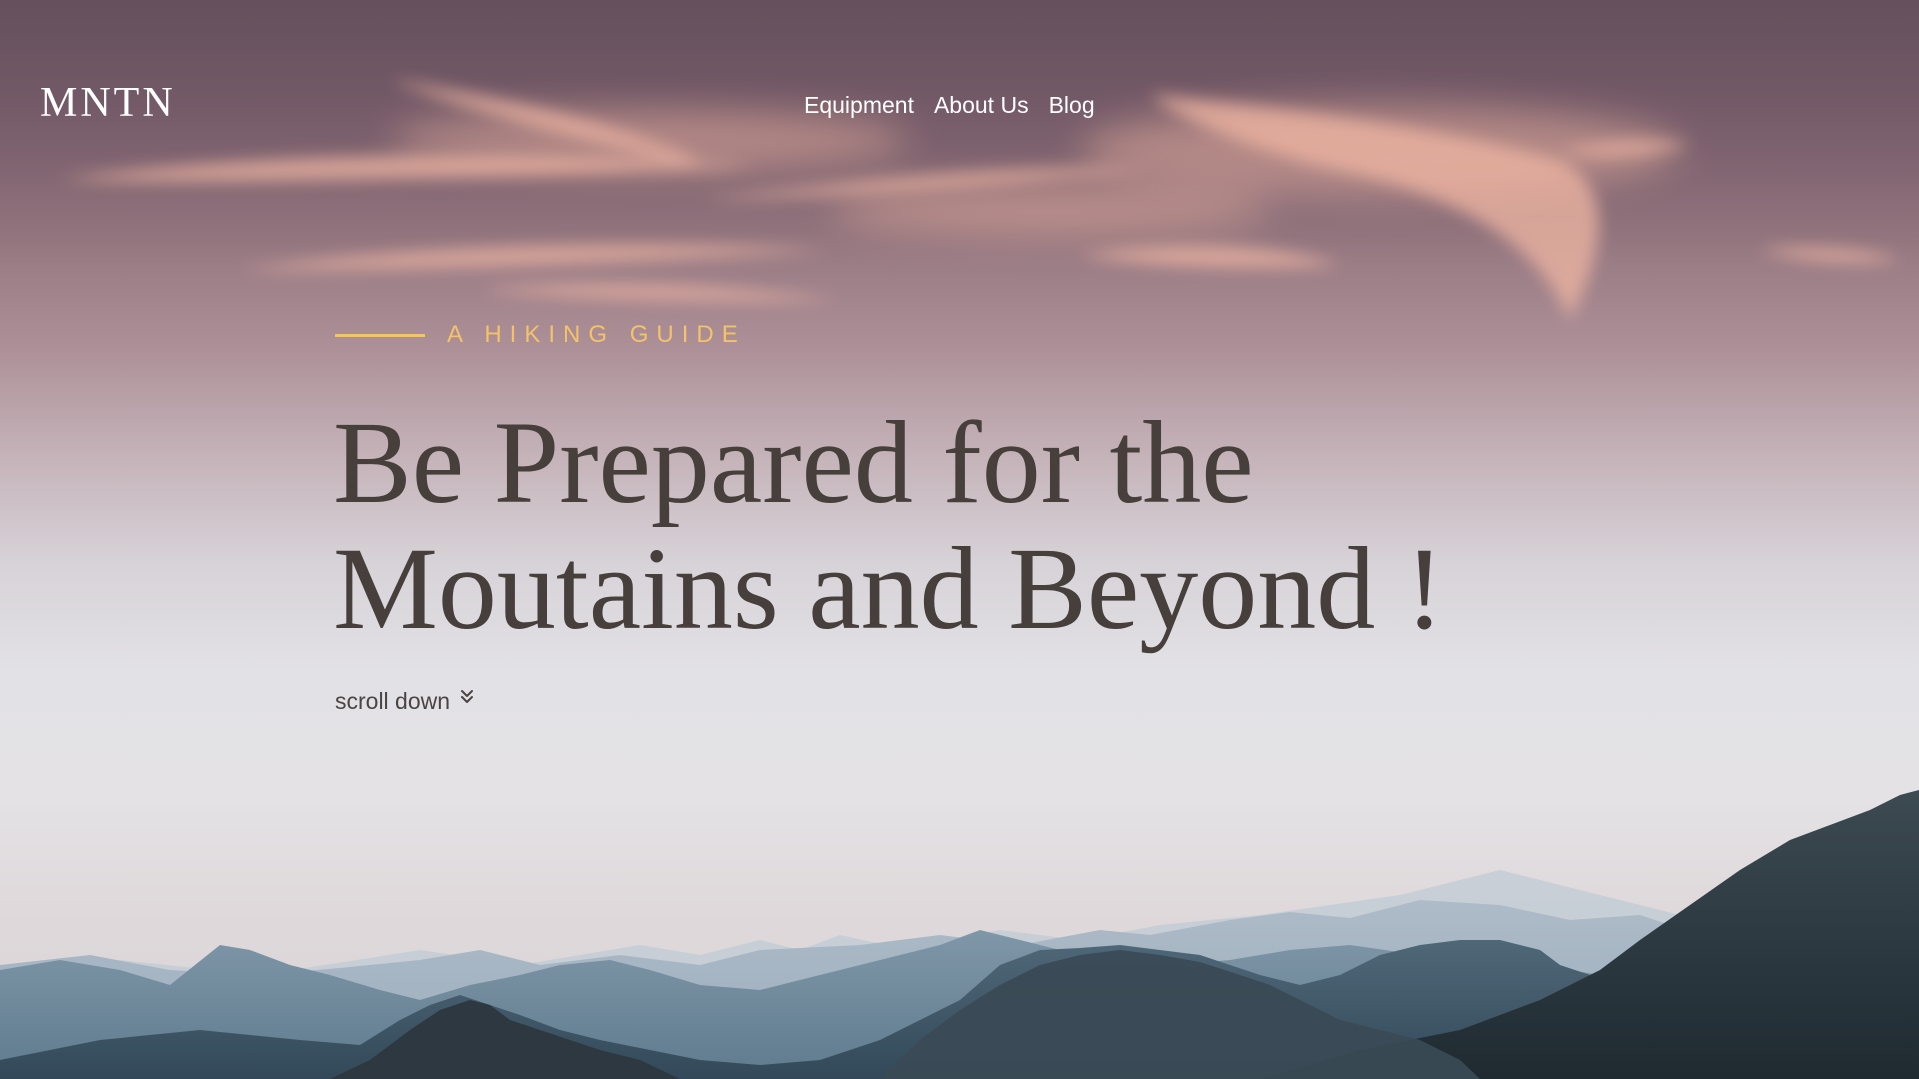 The width and height of the screenshot is (1919, 1079). What do you see at coordinates (380, 335) in the screenshot?
I see `eyebrow-divider` at bounding box center [380, 335].